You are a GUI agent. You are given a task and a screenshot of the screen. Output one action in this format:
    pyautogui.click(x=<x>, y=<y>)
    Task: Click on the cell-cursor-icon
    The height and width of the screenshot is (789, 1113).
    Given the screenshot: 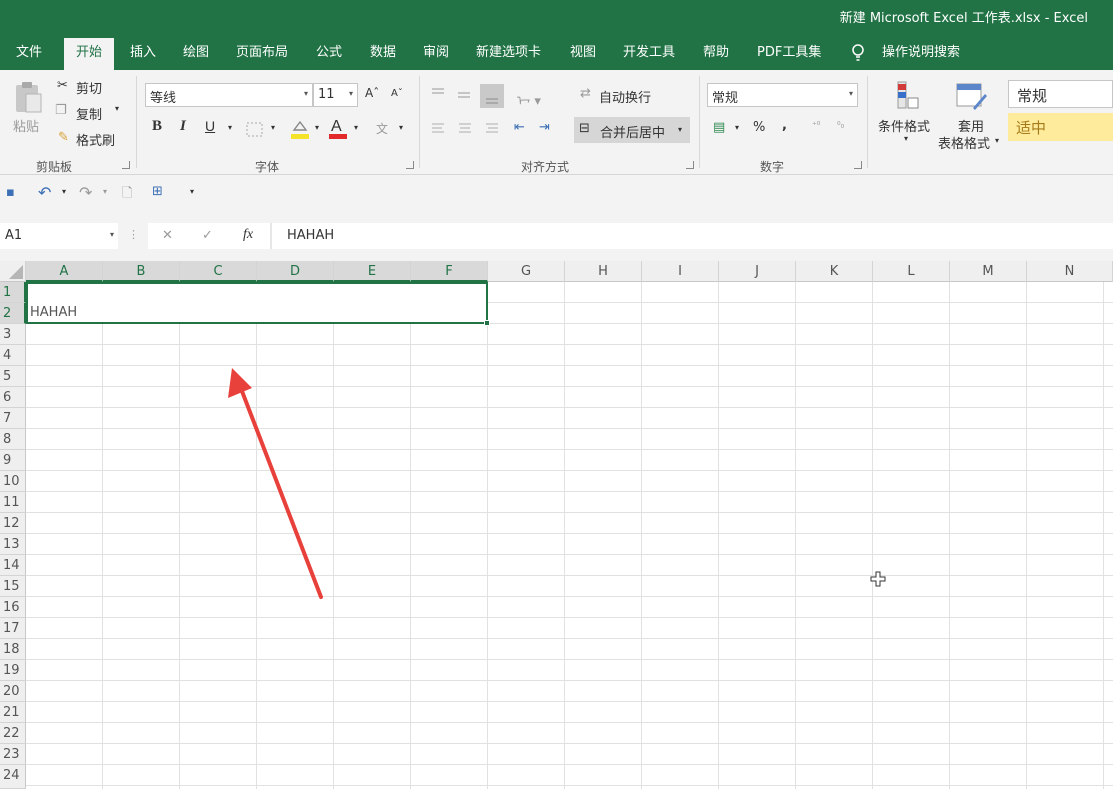 What is the action you would take?
    pyautogui.click(x=878, y=579)
    